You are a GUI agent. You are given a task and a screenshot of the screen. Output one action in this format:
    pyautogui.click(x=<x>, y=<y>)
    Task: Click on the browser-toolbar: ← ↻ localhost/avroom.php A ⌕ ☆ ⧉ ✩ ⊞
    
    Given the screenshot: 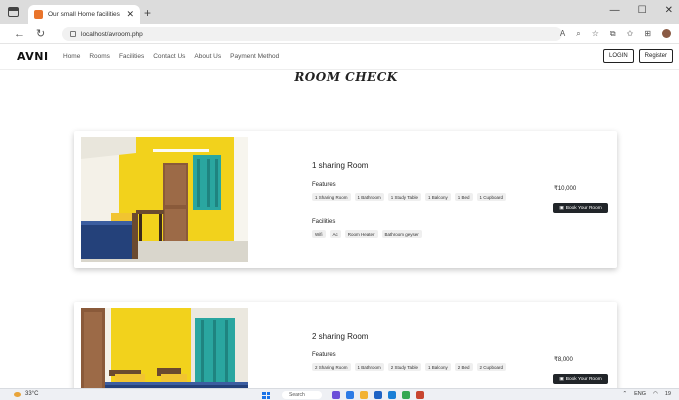 What is the action you would take?
    pyautogui.click(x=339, y=34)
    